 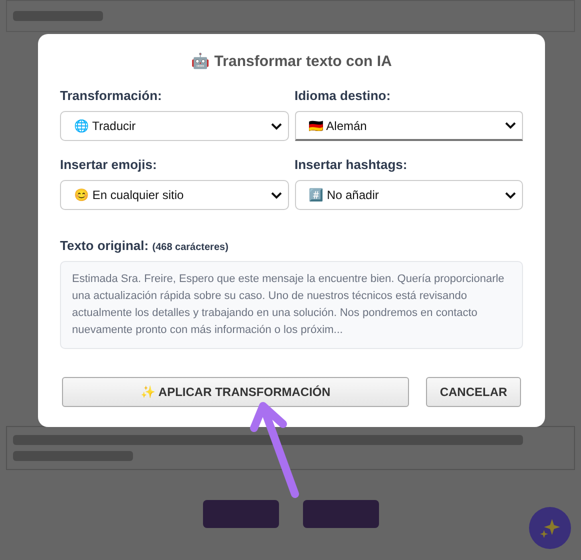 What do you see at coordinates (174, 126) in the screenshot?
I see `dropdown: 🌐 Traducir` at bounding box center [174, 126].